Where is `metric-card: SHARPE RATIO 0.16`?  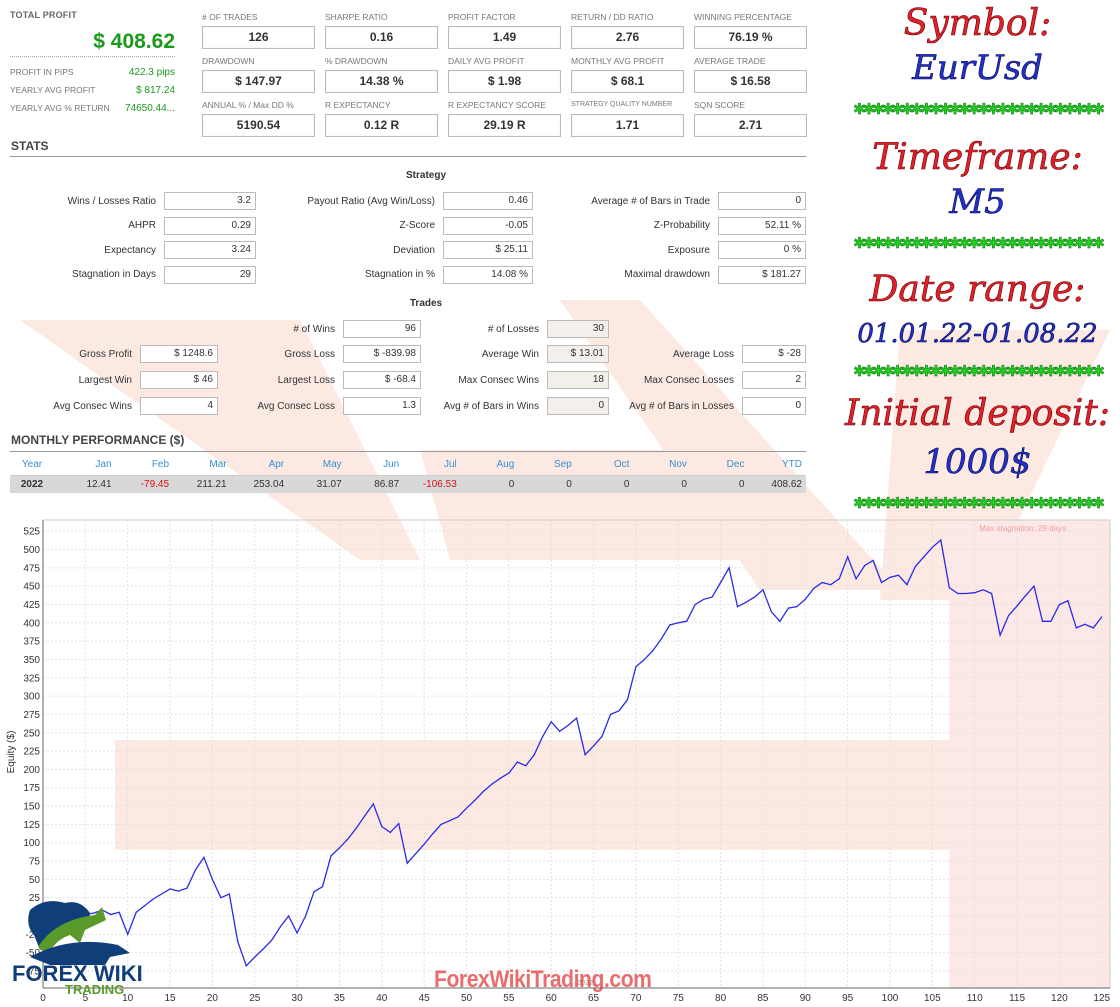
metric-card: SHARPE RATIO 0.16 is located at coordinates (381, 32).